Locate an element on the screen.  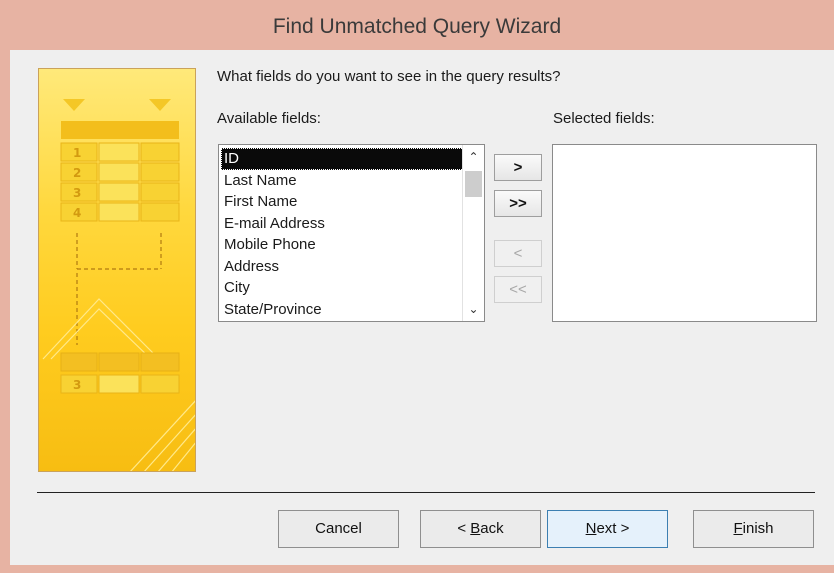
row-number-4: 4 is located at coordinates (77, 213).